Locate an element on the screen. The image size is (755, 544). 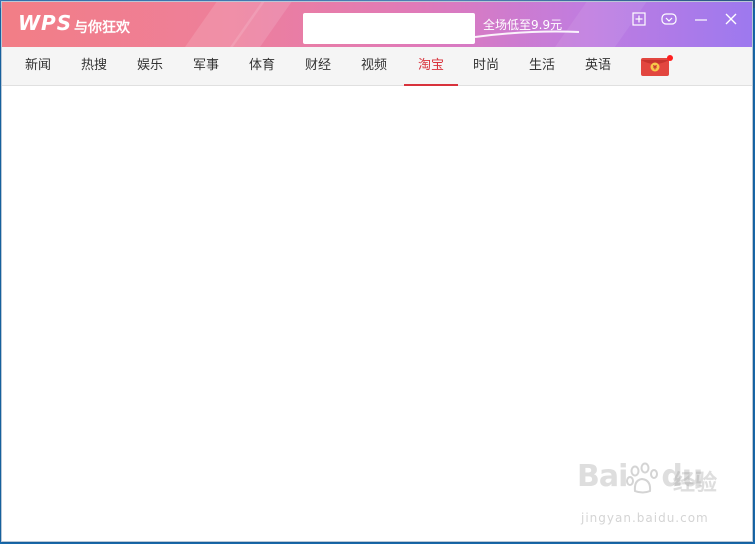
tab-taobao: 淘宝 is located at coordinates (431, 66).